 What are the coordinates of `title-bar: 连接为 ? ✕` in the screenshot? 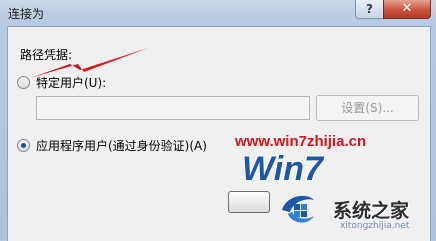 It's located at (218, 13).